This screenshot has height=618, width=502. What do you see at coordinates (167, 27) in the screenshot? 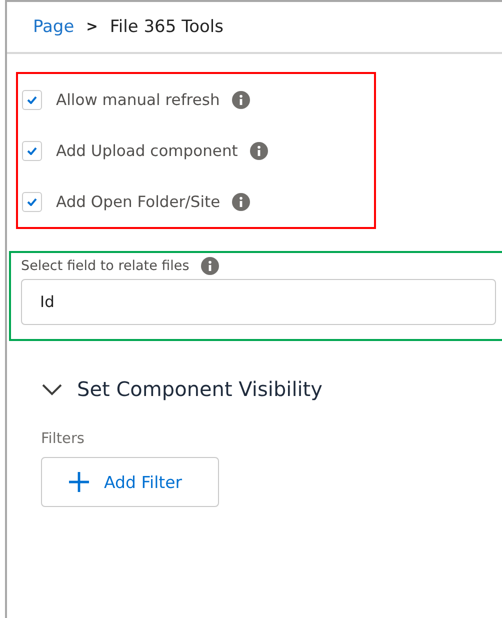
I see `breadcrumb-current: File 365 Tools` at bounding box center [167, 27].